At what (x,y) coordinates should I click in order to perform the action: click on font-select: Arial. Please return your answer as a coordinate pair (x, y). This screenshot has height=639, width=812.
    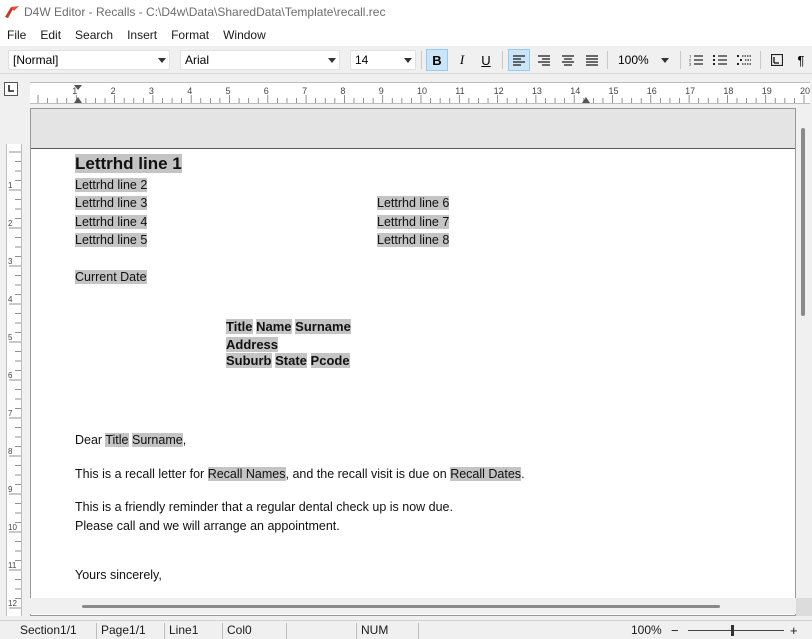
    Looking at the image, I should click on (260, 60).